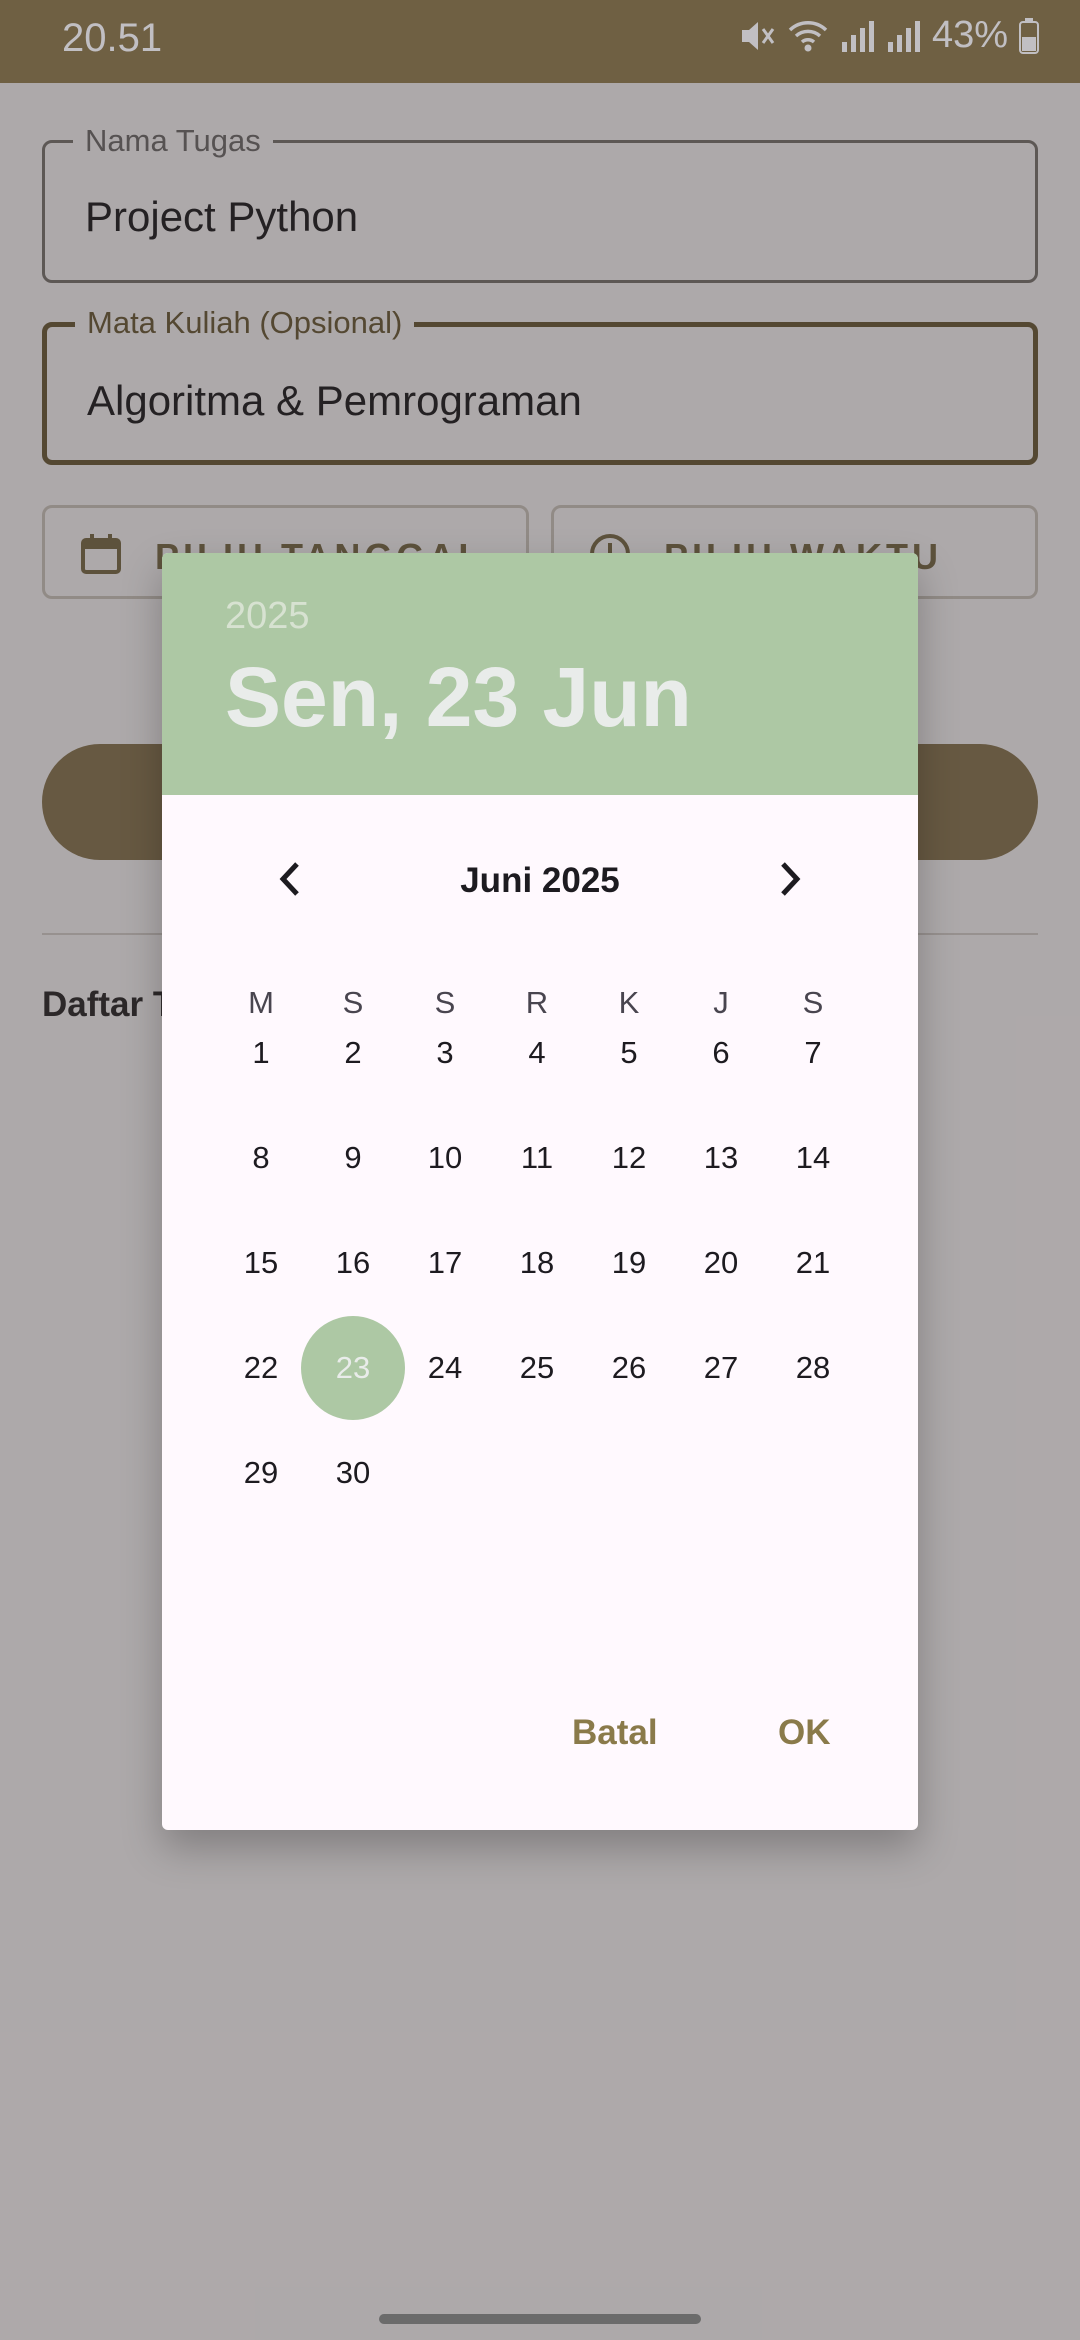 This screenshot has width=1080, height=2340. What do you see at coordinates (813, 1053) in the screenshot?
I see `day-cell: 7` at bounding box center [813, 1053].